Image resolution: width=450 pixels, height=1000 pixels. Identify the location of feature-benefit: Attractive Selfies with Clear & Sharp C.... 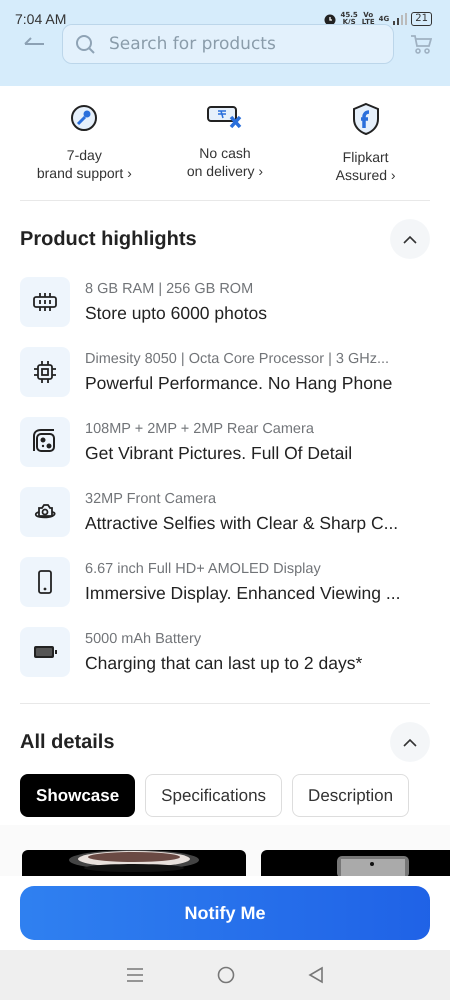
(241, 523).